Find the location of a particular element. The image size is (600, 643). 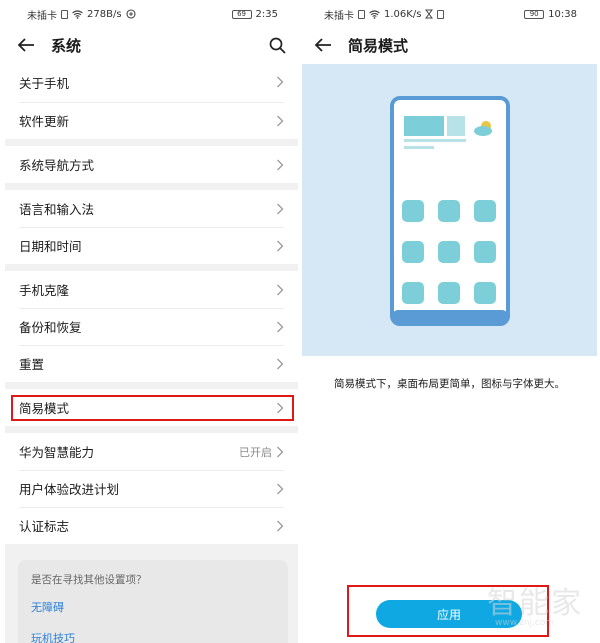

vpn-icon is located at coordinates (130, 14).